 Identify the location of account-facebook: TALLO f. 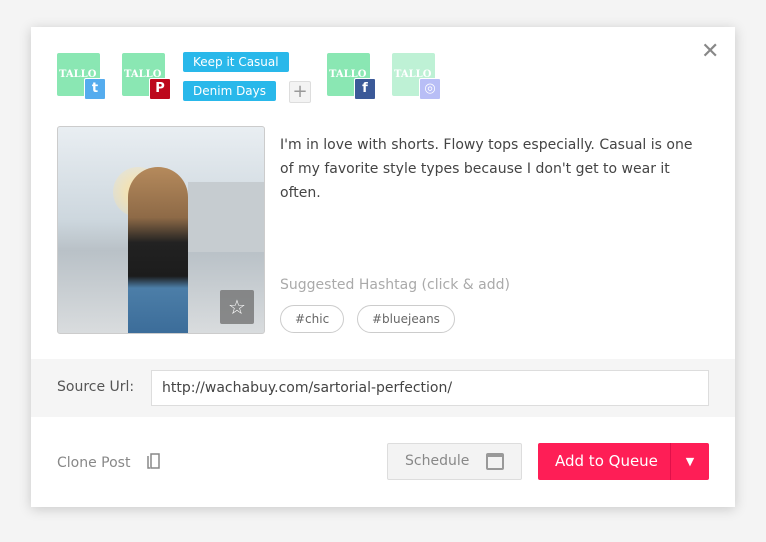
(352, 77).